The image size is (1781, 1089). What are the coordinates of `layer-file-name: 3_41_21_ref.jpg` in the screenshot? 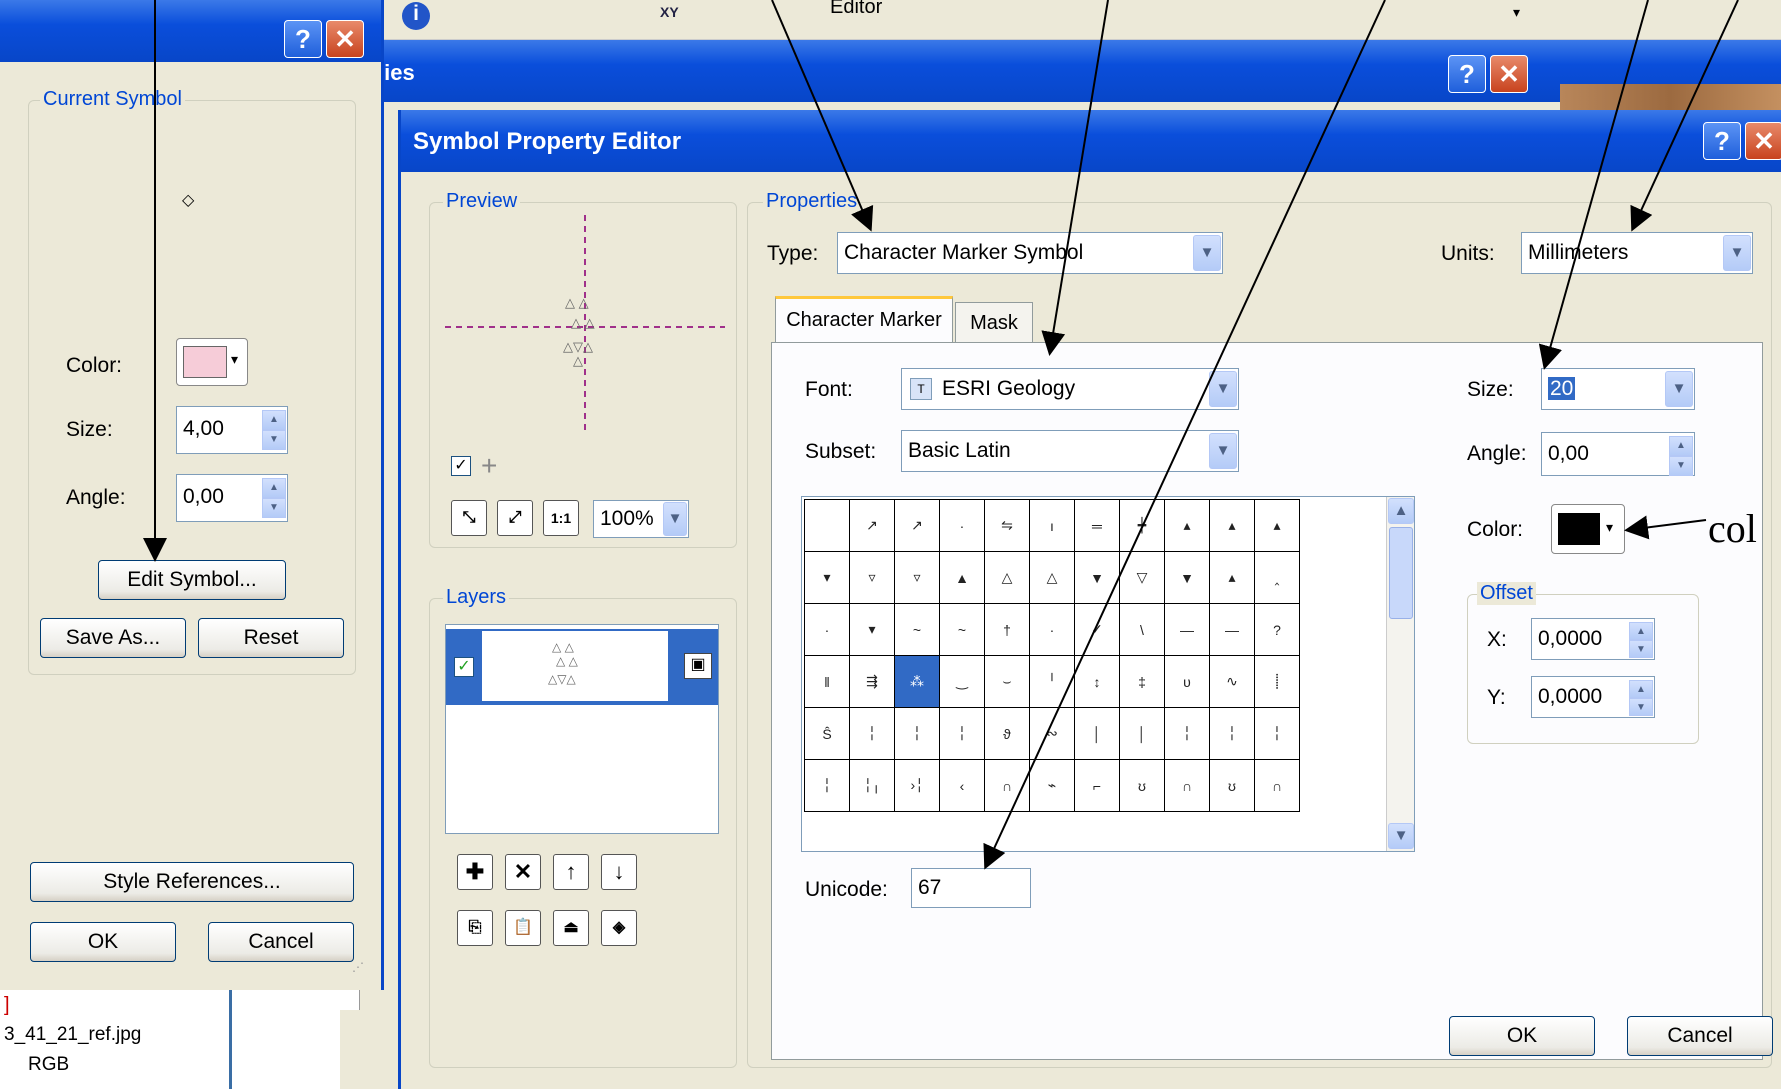 It's located at (72, 1035).